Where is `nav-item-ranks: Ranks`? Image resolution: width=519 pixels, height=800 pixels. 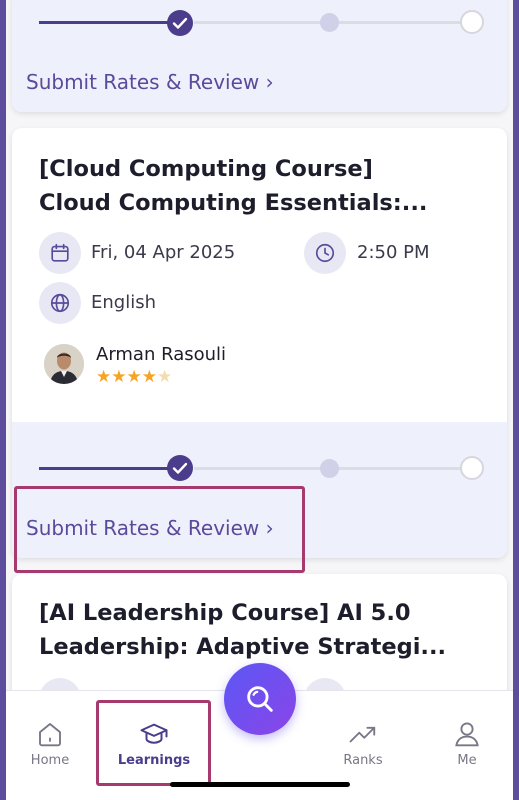 nav-item-ranks: Ranks is located at coordinates (363, 743).